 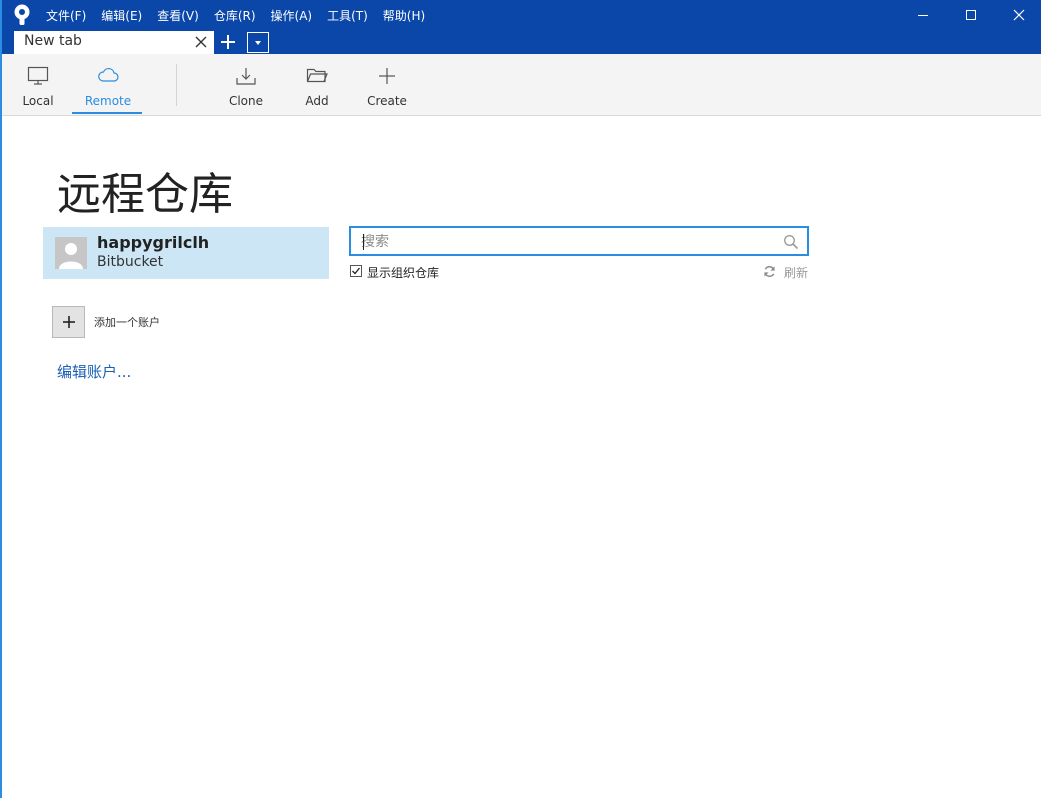 I want to click on user-silhouette-icon, so click(x=71, y=253).